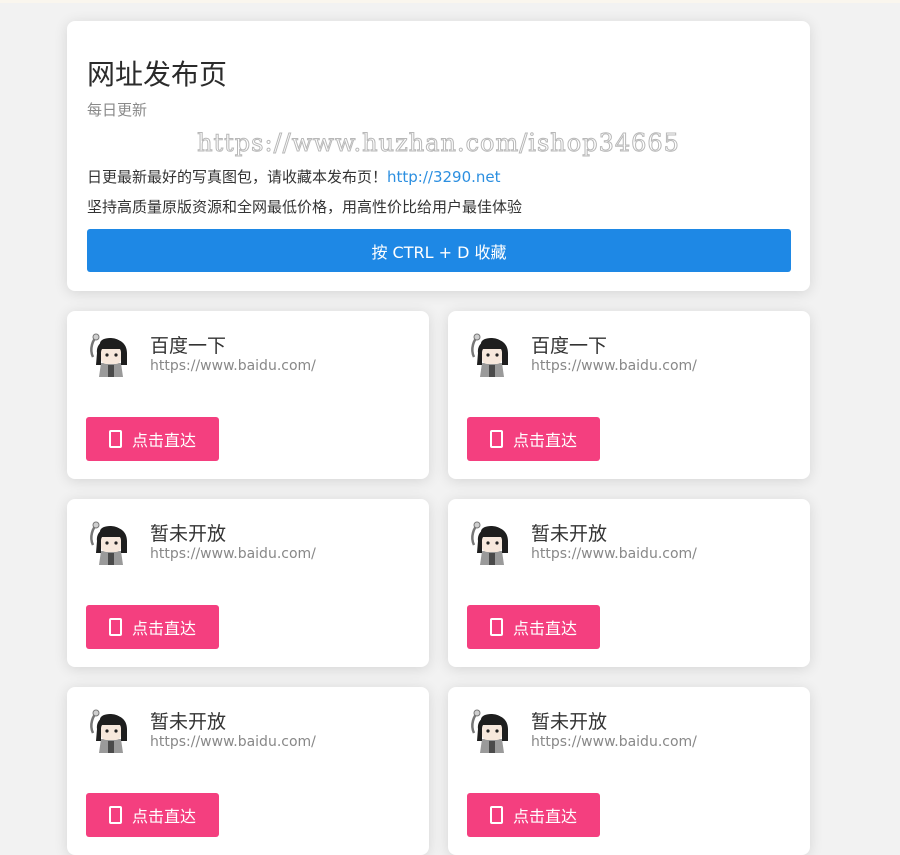 This screenshot has width=900, height=855. What do you see at coordinates (439, 250) in the screenshot?
I see `bookmark-button: 按 CTRL + D 收藏` at bounding box center [439, 250].